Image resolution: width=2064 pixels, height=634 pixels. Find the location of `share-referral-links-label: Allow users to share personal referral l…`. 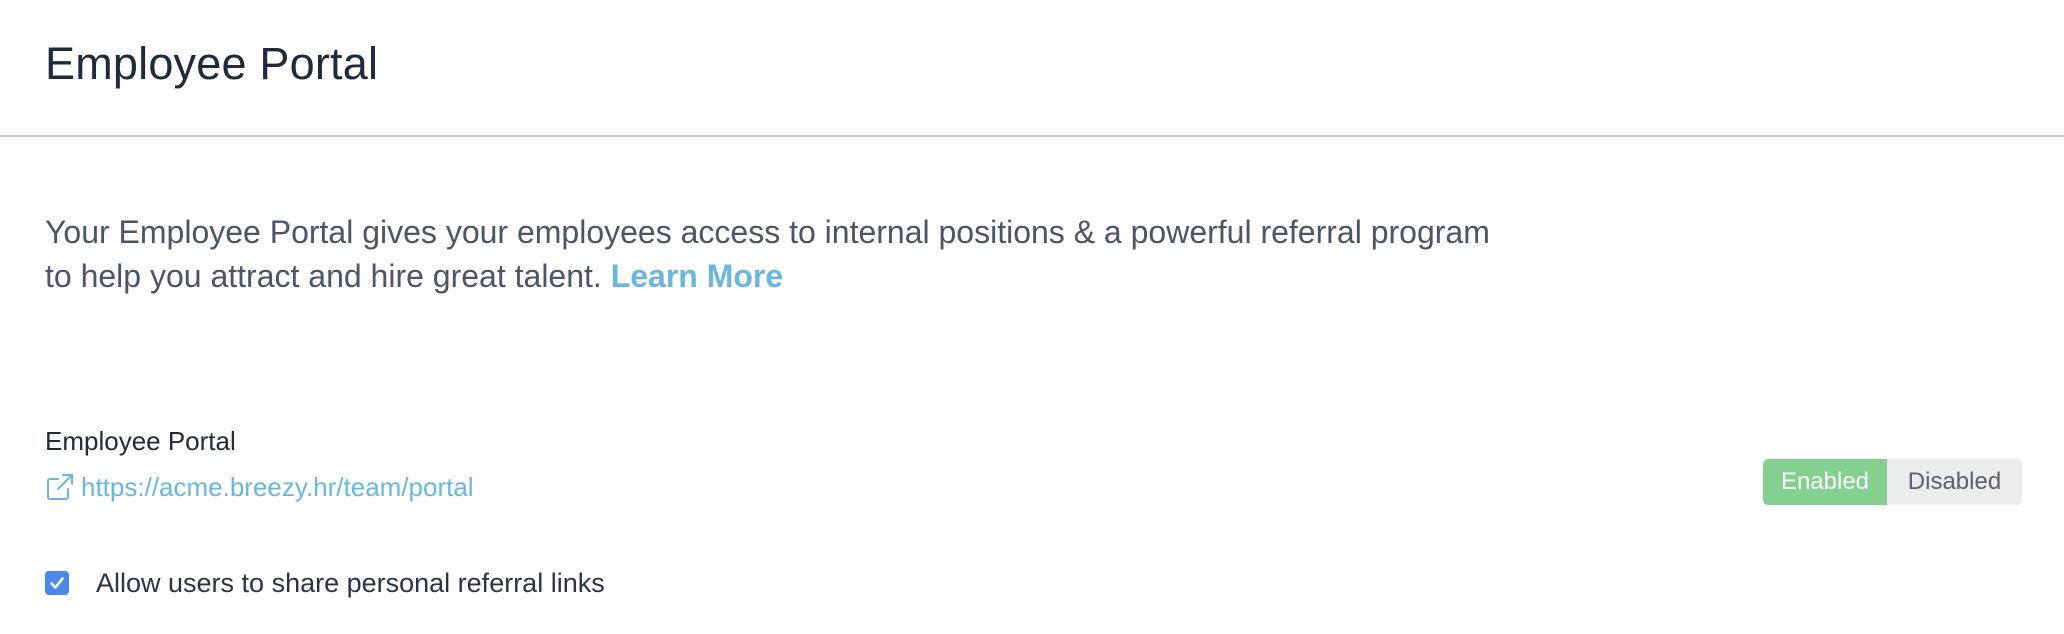

share-referral-links-label: Allow users to share personal referral l… is located at coordinates (350, 583).